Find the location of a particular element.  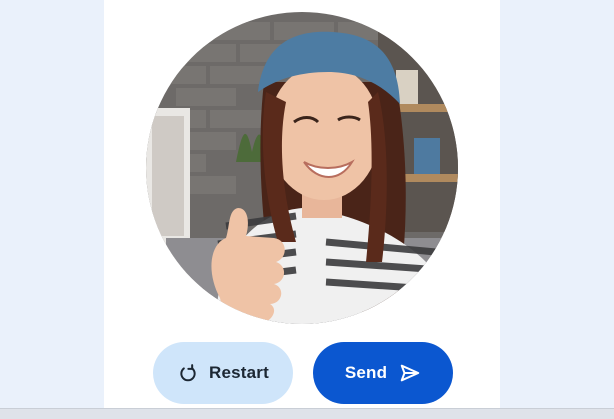

send-button-label: Send is located at coordinates (366, 372).